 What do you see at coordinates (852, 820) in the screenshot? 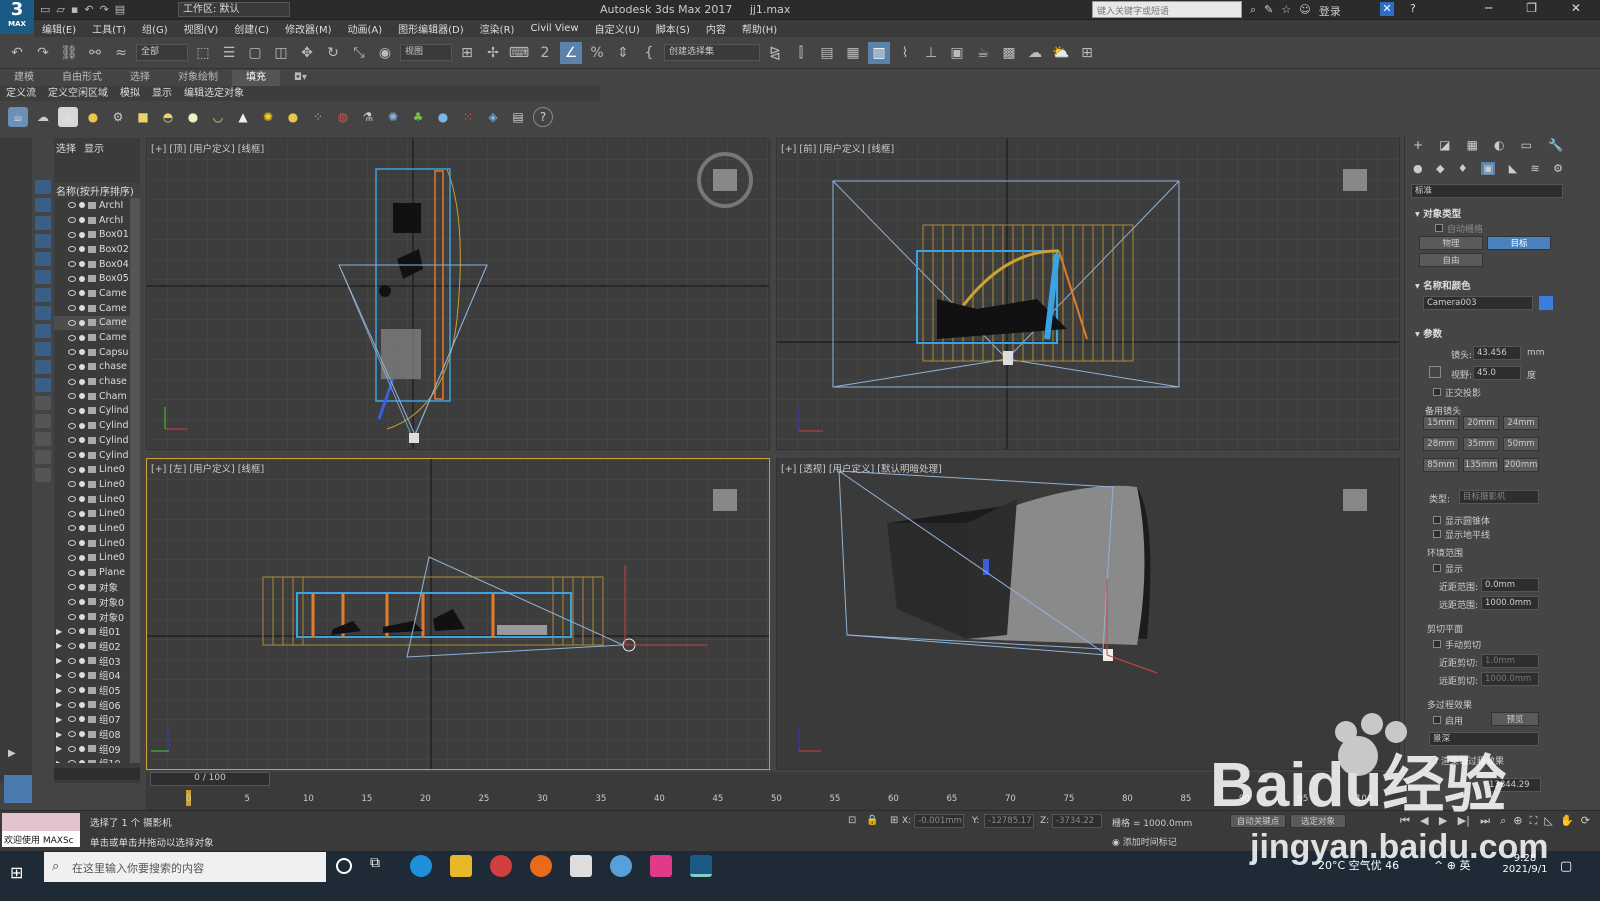
I see `isolate-icon: ⊡` at bounding box center [852, 820].